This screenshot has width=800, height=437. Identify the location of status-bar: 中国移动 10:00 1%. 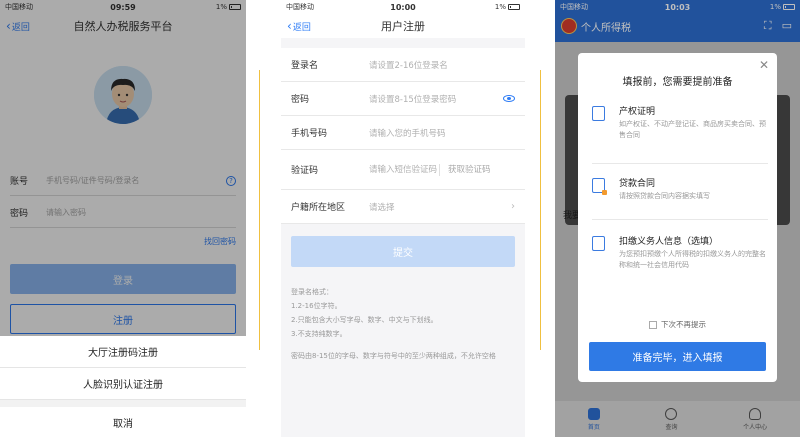
(403, 7).